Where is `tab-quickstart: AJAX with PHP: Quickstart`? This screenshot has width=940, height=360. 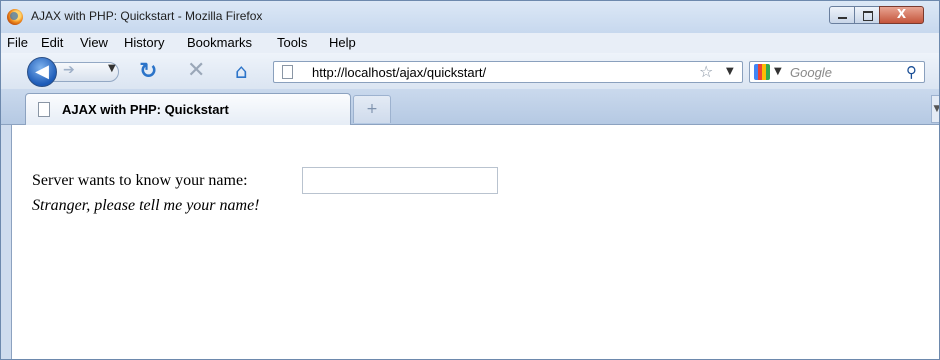
tab-quickstart: AJAX with PHP: Quickstart is located at coordinates (188, 109).